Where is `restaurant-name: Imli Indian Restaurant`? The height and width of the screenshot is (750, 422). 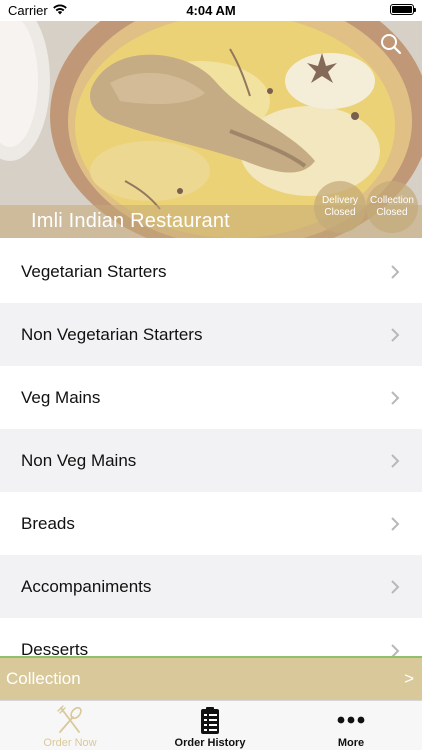
restaurant-name: Imli Indian Restaurant is located at coordinates (130, 221).